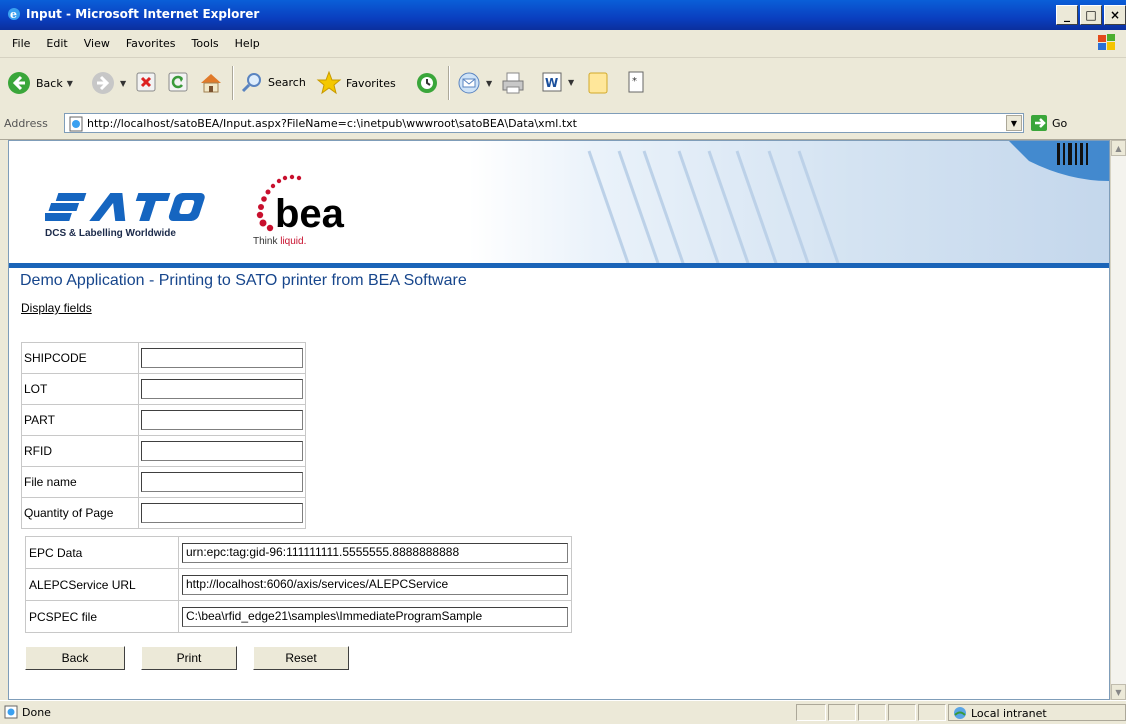 This screenshot has width=1126, height=724. I want to click on menu-help: Help, so click(247, 43).